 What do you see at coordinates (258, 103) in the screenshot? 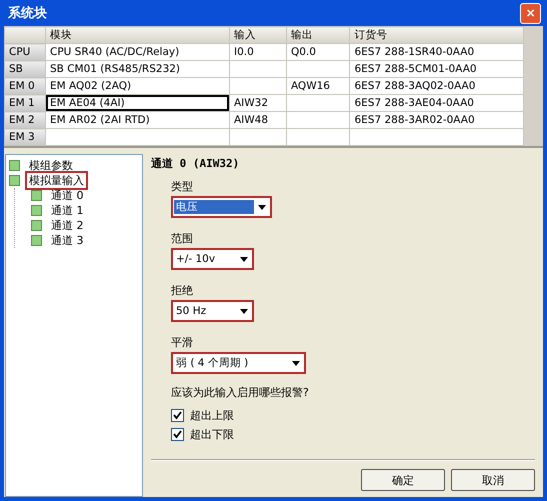
I see `table-cell: AIW32` at bounding box center [258, 103].